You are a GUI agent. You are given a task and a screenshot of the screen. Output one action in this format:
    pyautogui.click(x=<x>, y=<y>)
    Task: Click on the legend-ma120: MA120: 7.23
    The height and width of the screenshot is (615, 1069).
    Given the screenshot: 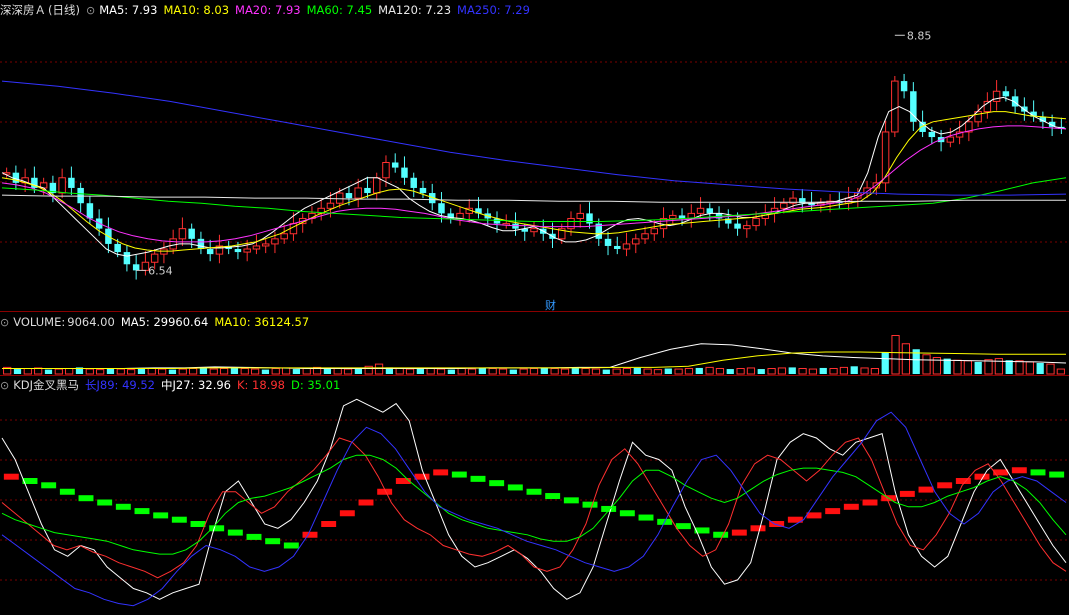 What is the action you would take?
    pyautogui.click(x=415, y=10)
    